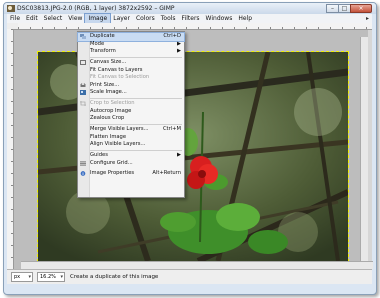  Describe the element at coordinates (11, 8) in the screenshot. I see `gimp-app-icon` at that location.